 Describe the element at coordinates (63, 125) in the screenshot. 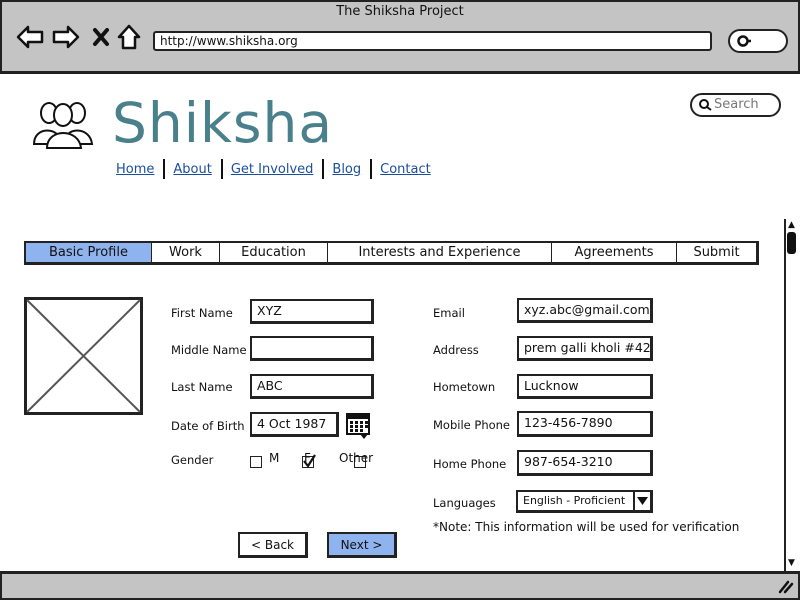

I see `people-group-icon` at that location.